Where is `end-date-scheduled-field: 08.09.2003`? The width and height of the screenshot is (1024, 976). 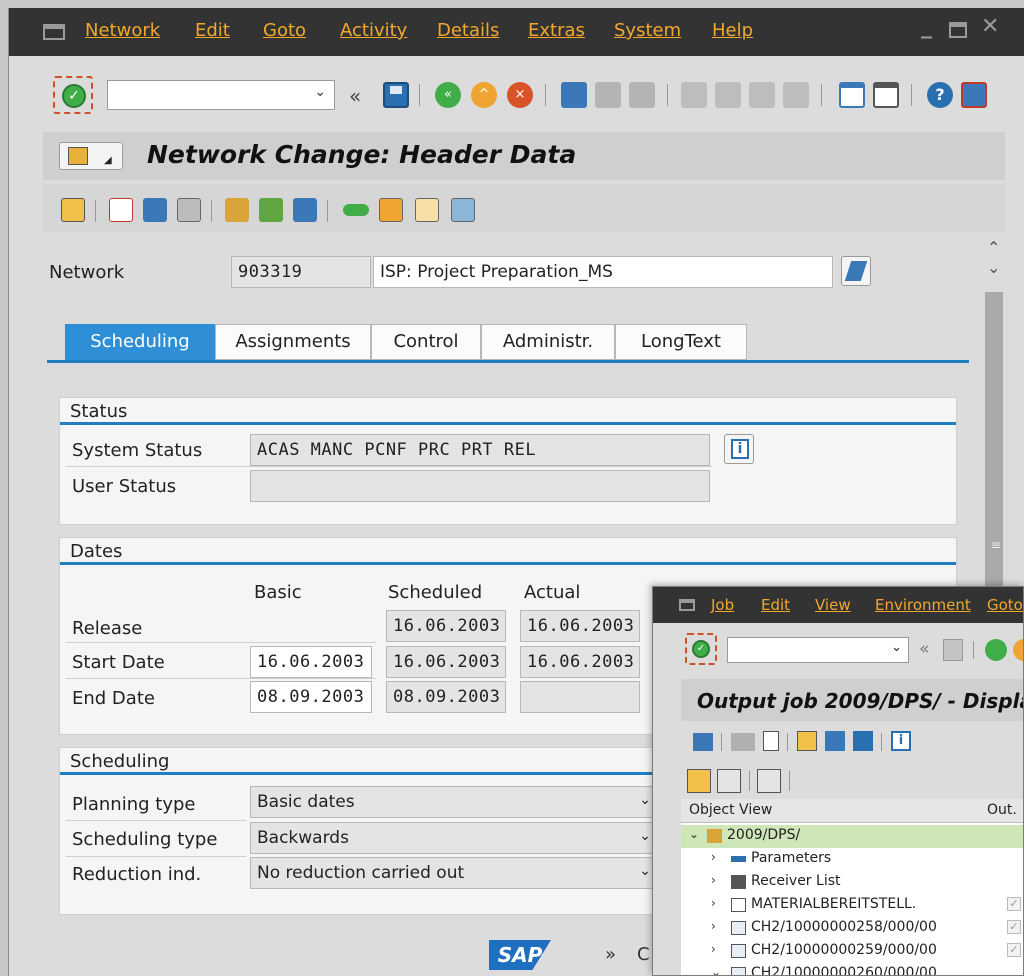 end-date-scheduled-field: 08.09.2003 is located at coordinates (446, 697).